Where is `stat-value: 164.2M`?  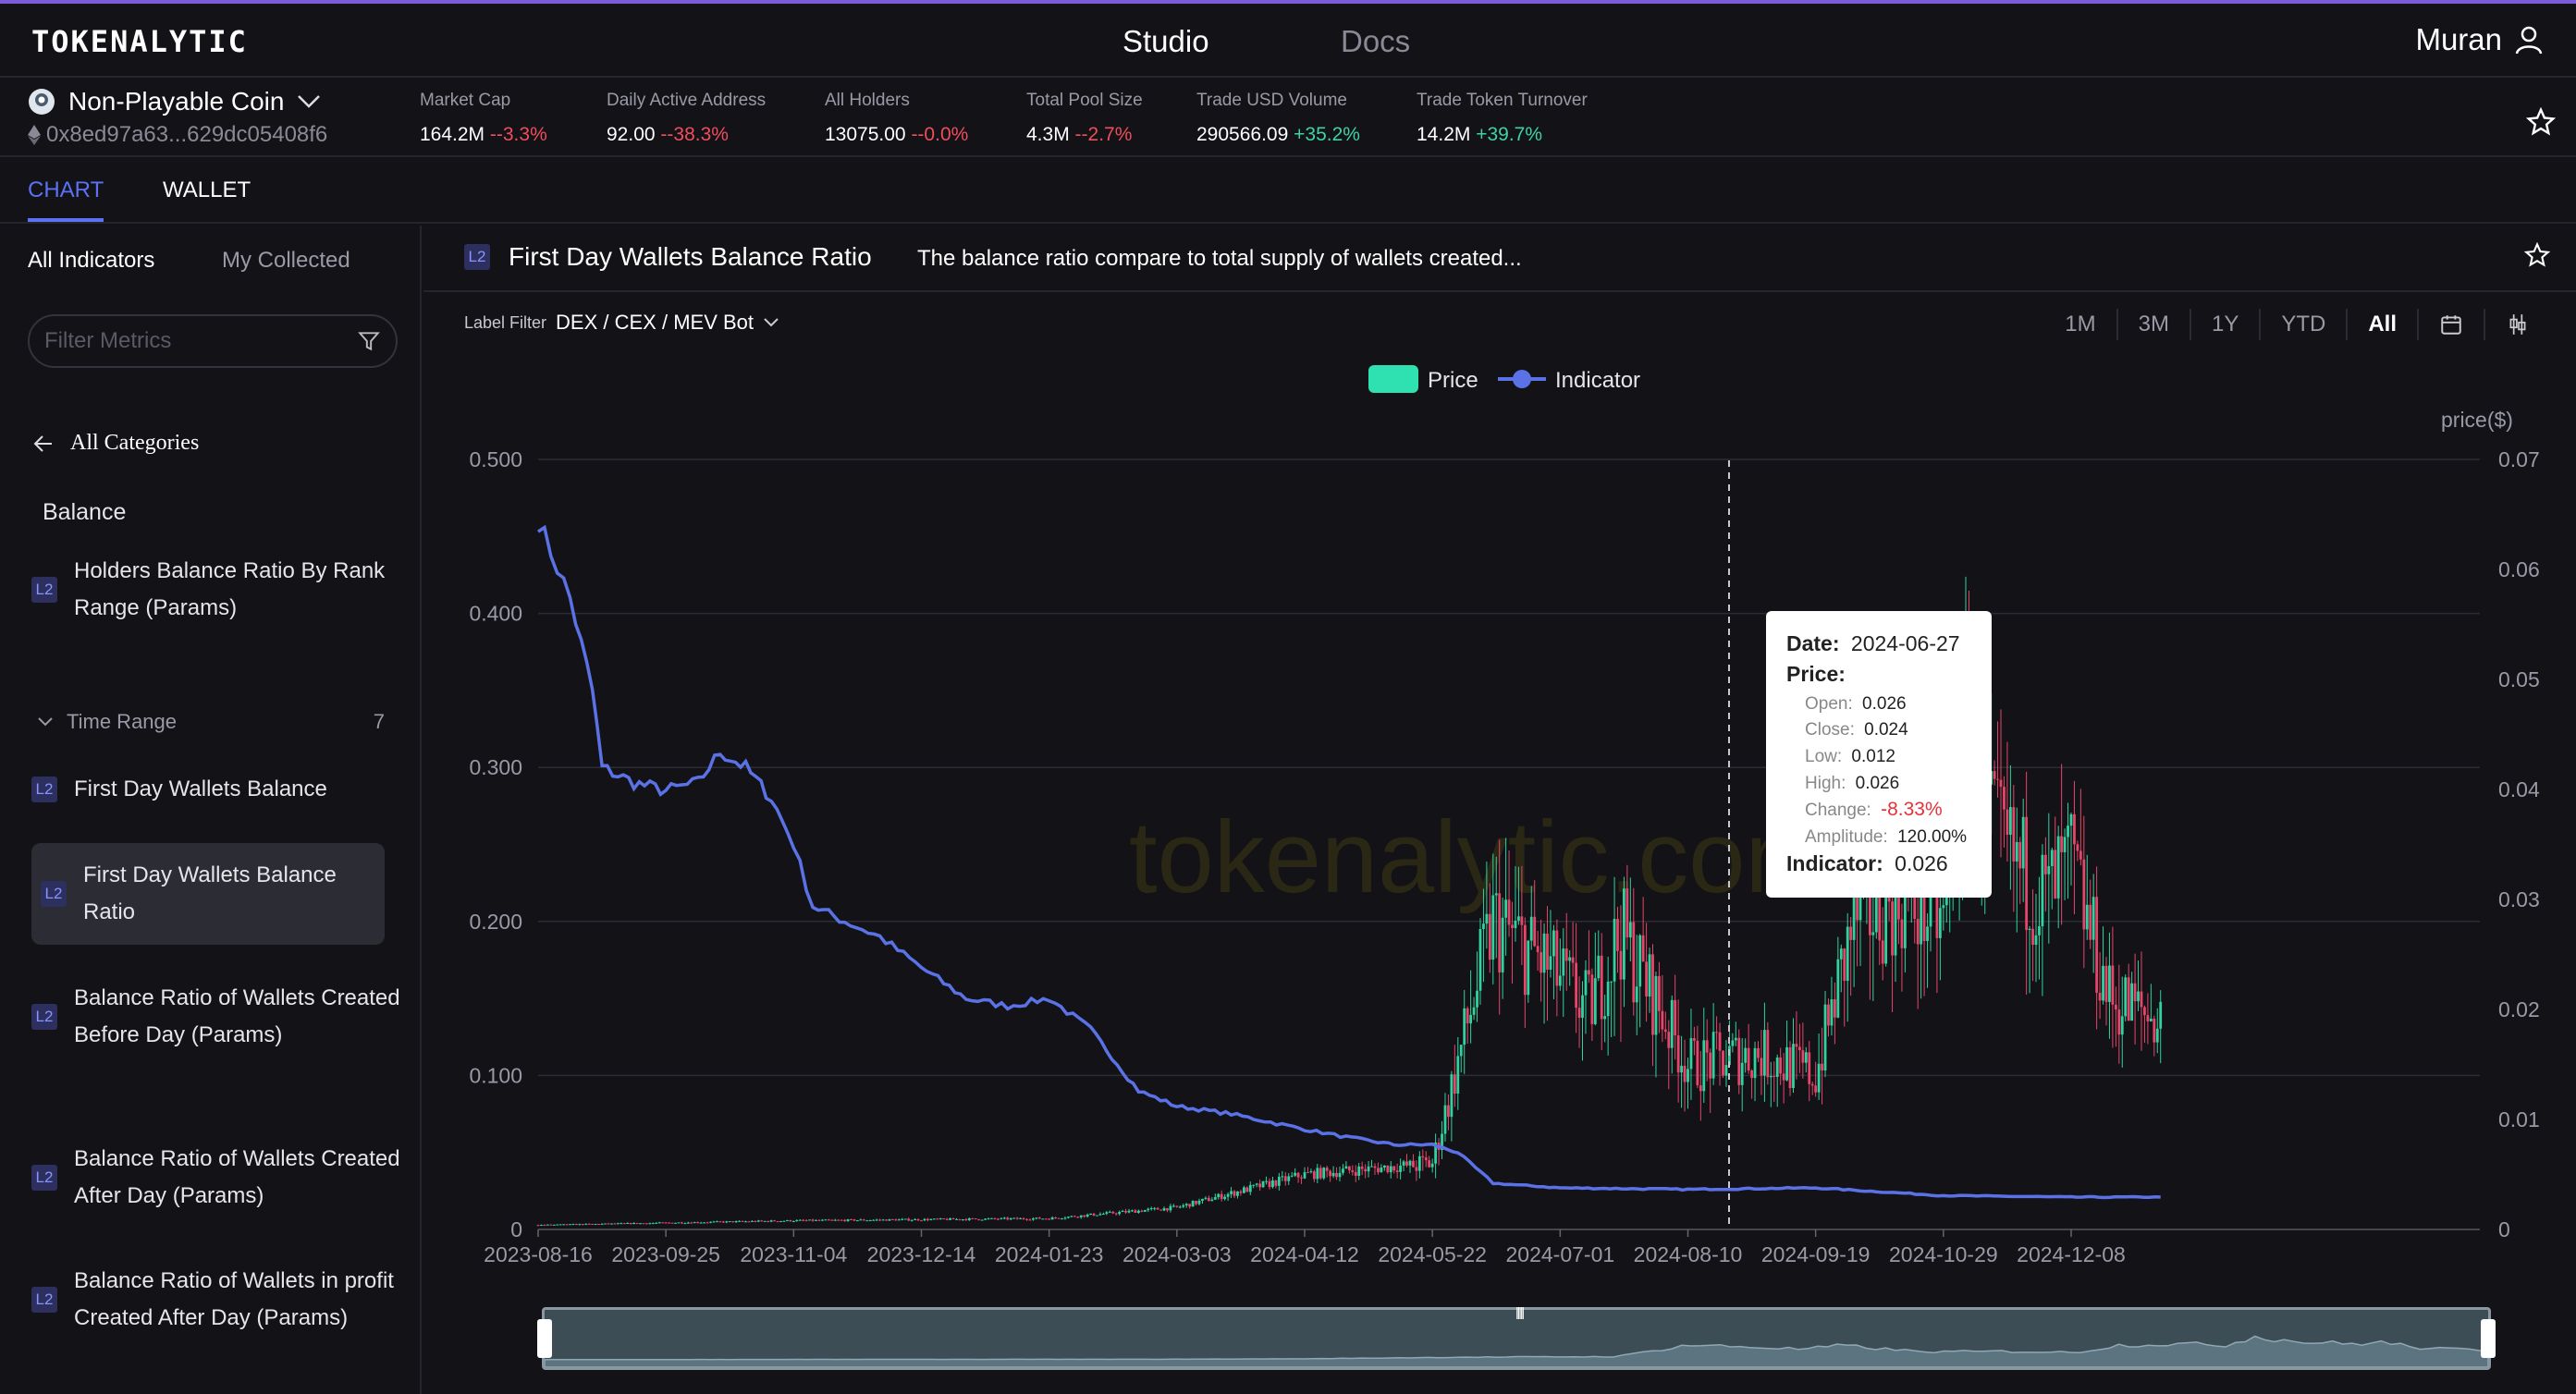 stat-value: 164.2M is located at coordinates (452, 134).